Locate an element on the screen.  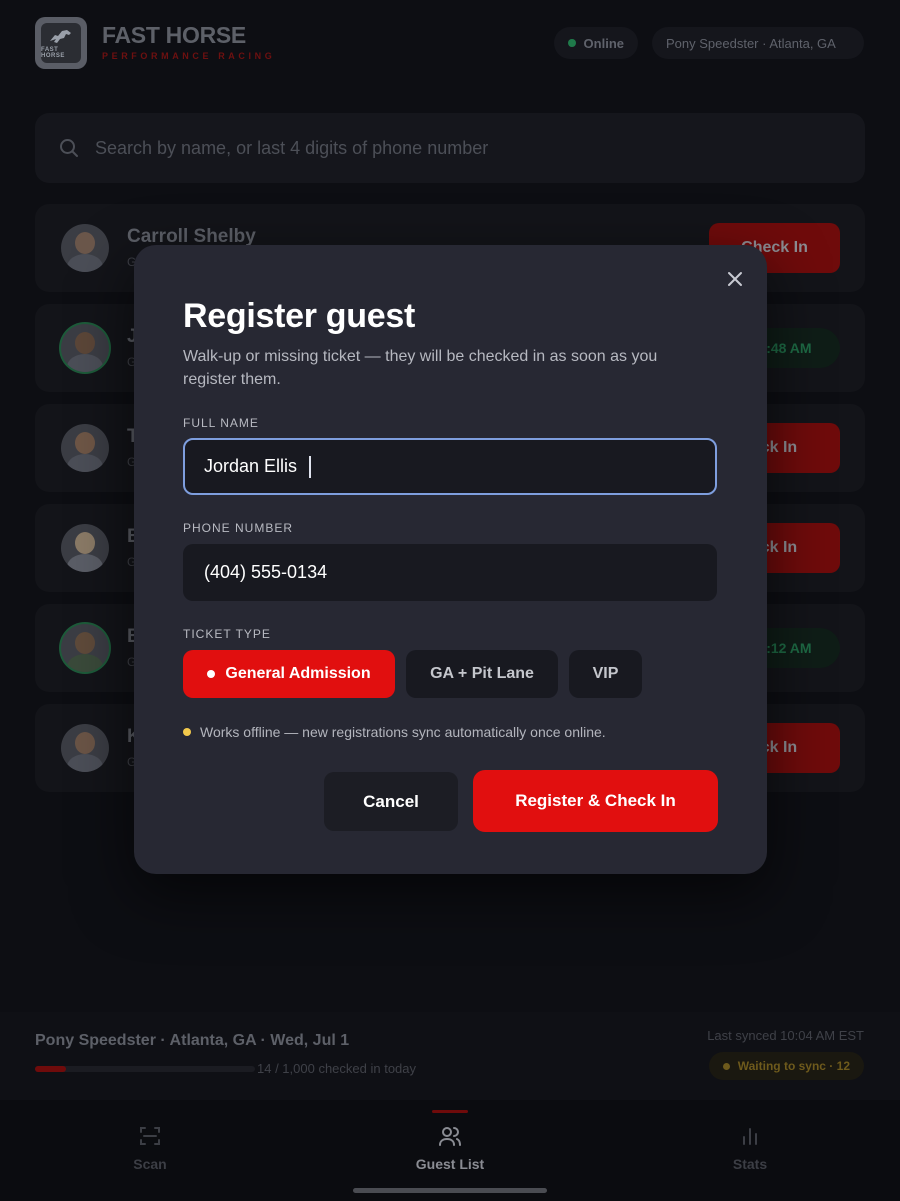
tab-scan: Scan is located at coordinates (150, 1150).